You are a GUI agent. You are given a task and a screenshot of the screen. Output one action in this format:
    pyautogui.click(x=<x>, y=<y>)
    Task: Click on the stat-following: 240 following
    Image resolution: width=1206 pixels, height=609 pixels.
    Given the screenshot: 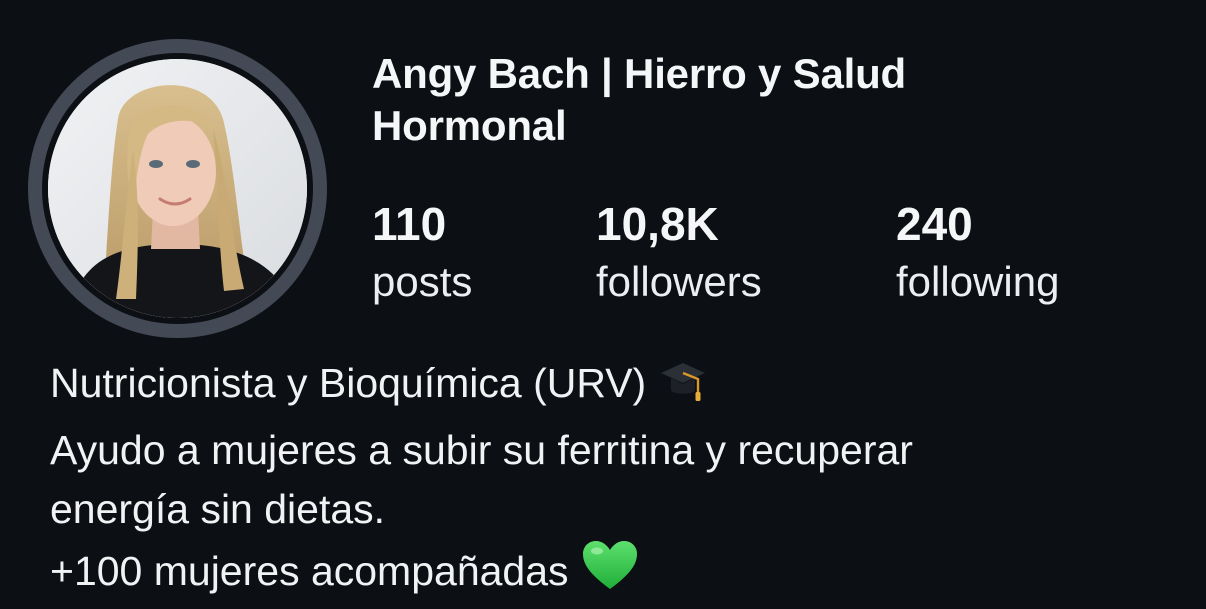 What is the action you would take?
    pyautogui.click(x=977, y=253)
    